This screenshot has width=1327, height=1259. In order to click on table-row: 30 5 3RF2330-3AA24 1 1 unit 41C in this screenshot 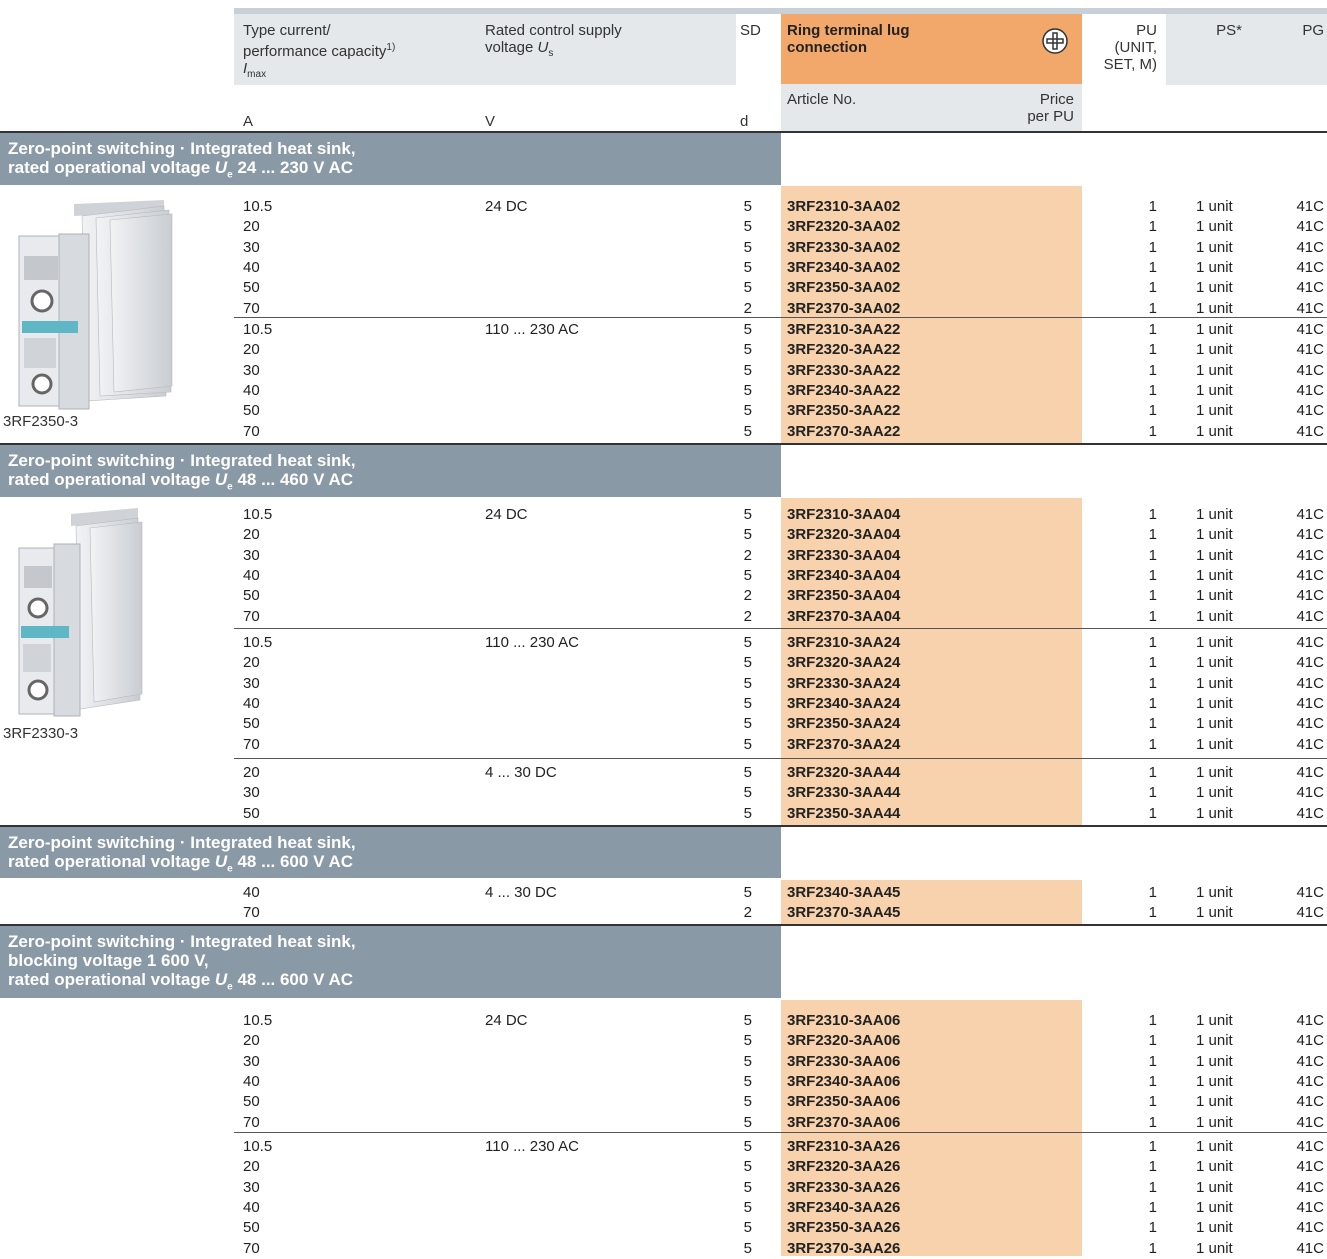, I will do `click(663, 684)`.